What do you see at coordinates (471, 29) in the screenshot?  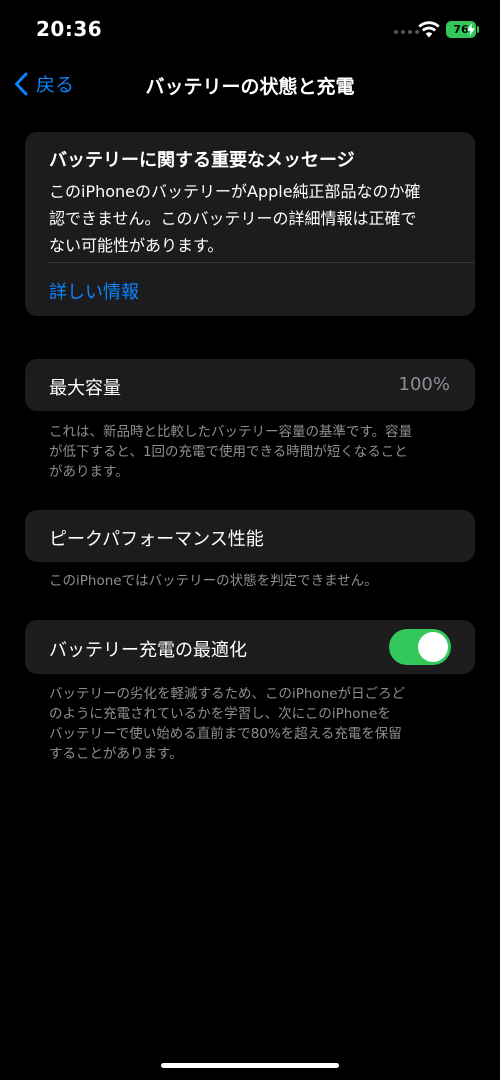 I see `charging-bolt-icon` at bounding box center [471, 29].